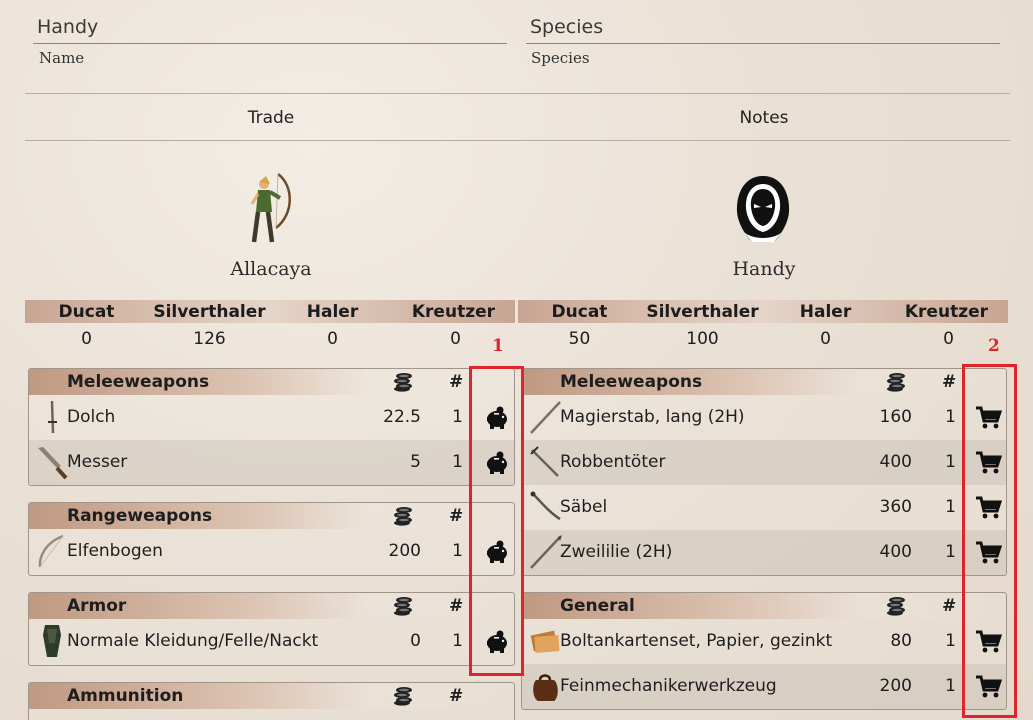  I want to click on tab-trade: Trade, so click(271, 118).